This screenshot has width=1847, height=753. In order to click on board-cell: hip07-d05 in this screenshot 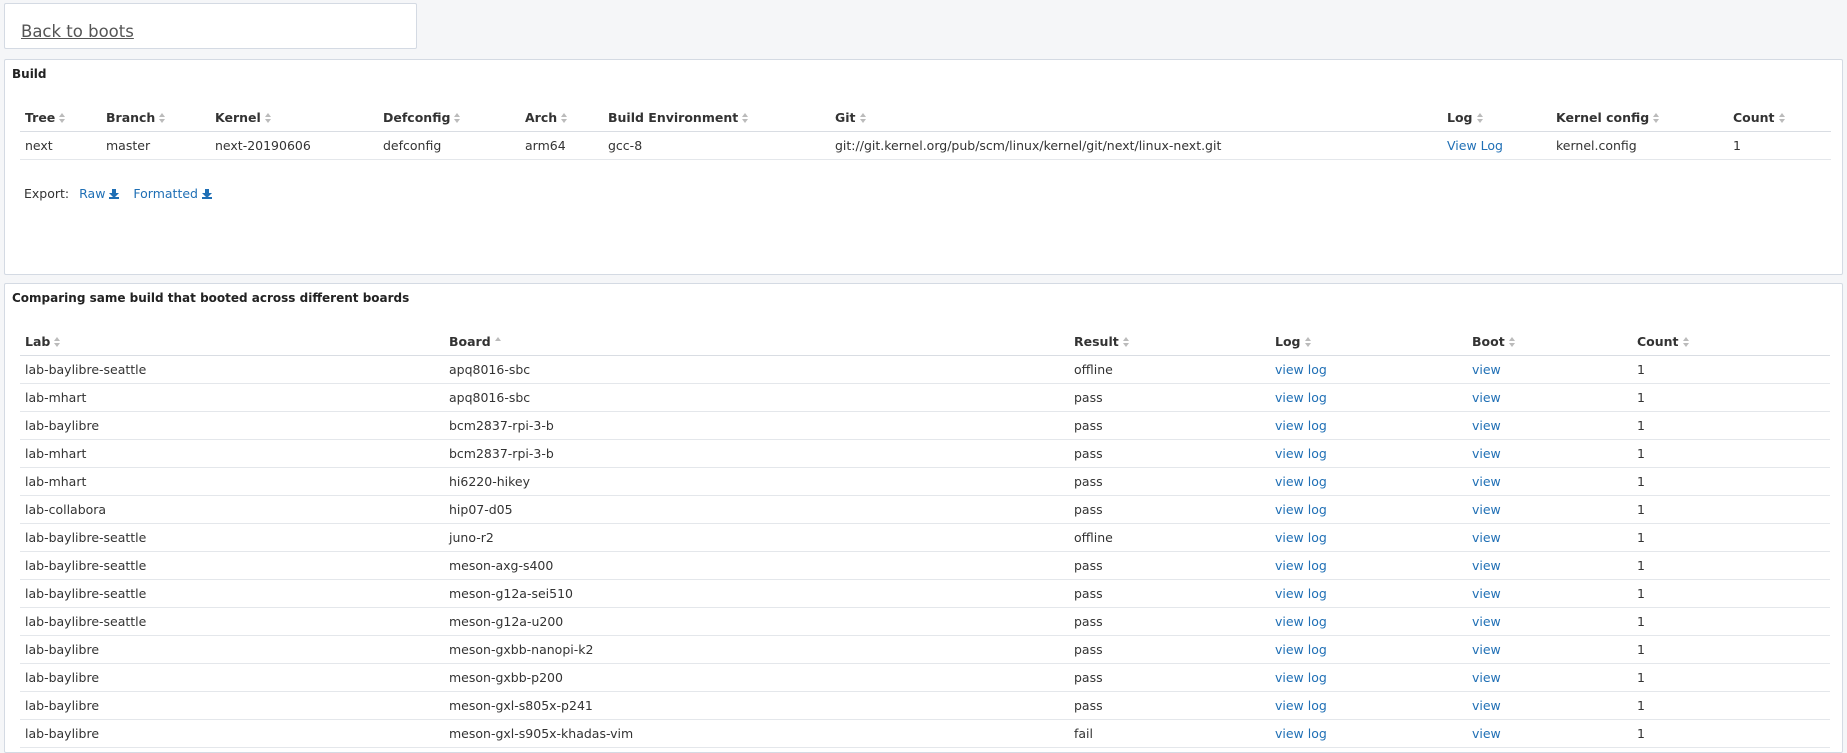, I will do `click(756, 509)`.